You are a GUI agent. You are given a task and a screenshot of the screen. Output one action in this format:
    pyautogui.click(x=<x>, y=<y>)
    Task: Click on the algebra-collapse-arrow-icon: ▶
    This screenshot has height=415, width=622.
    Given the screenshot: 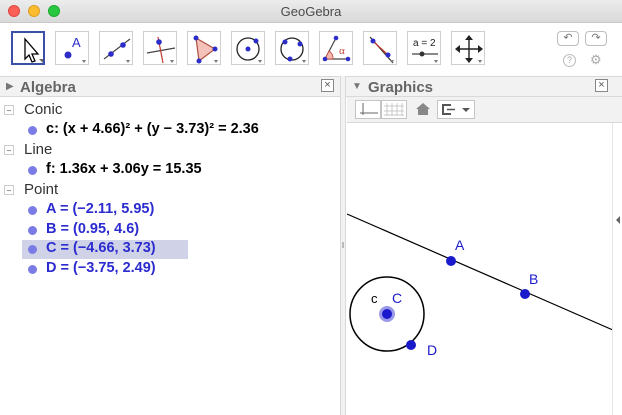 What is the action you would take?
    pyautogui.click(x=10, y=86)
    